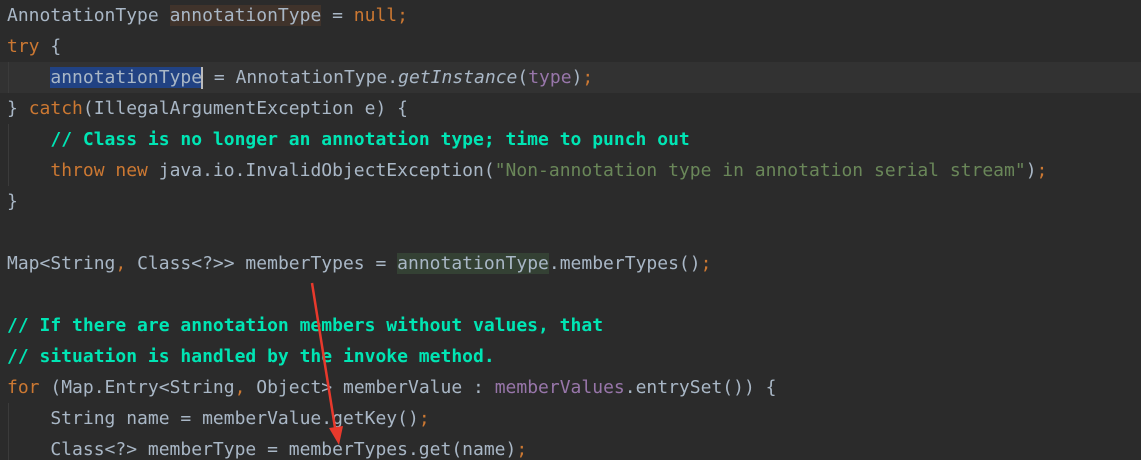  Describe the element at coordinates (570, 108) in the screenshot. I see `code-line: } catch(IllegalArgumentException e) {` at that location.